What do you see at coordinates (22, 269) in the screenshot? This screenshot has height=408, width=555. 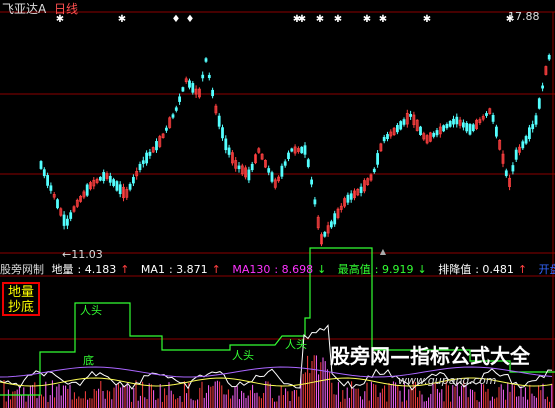 I see `indicator-name: 股旁网制` at bounding box center [22, 269].